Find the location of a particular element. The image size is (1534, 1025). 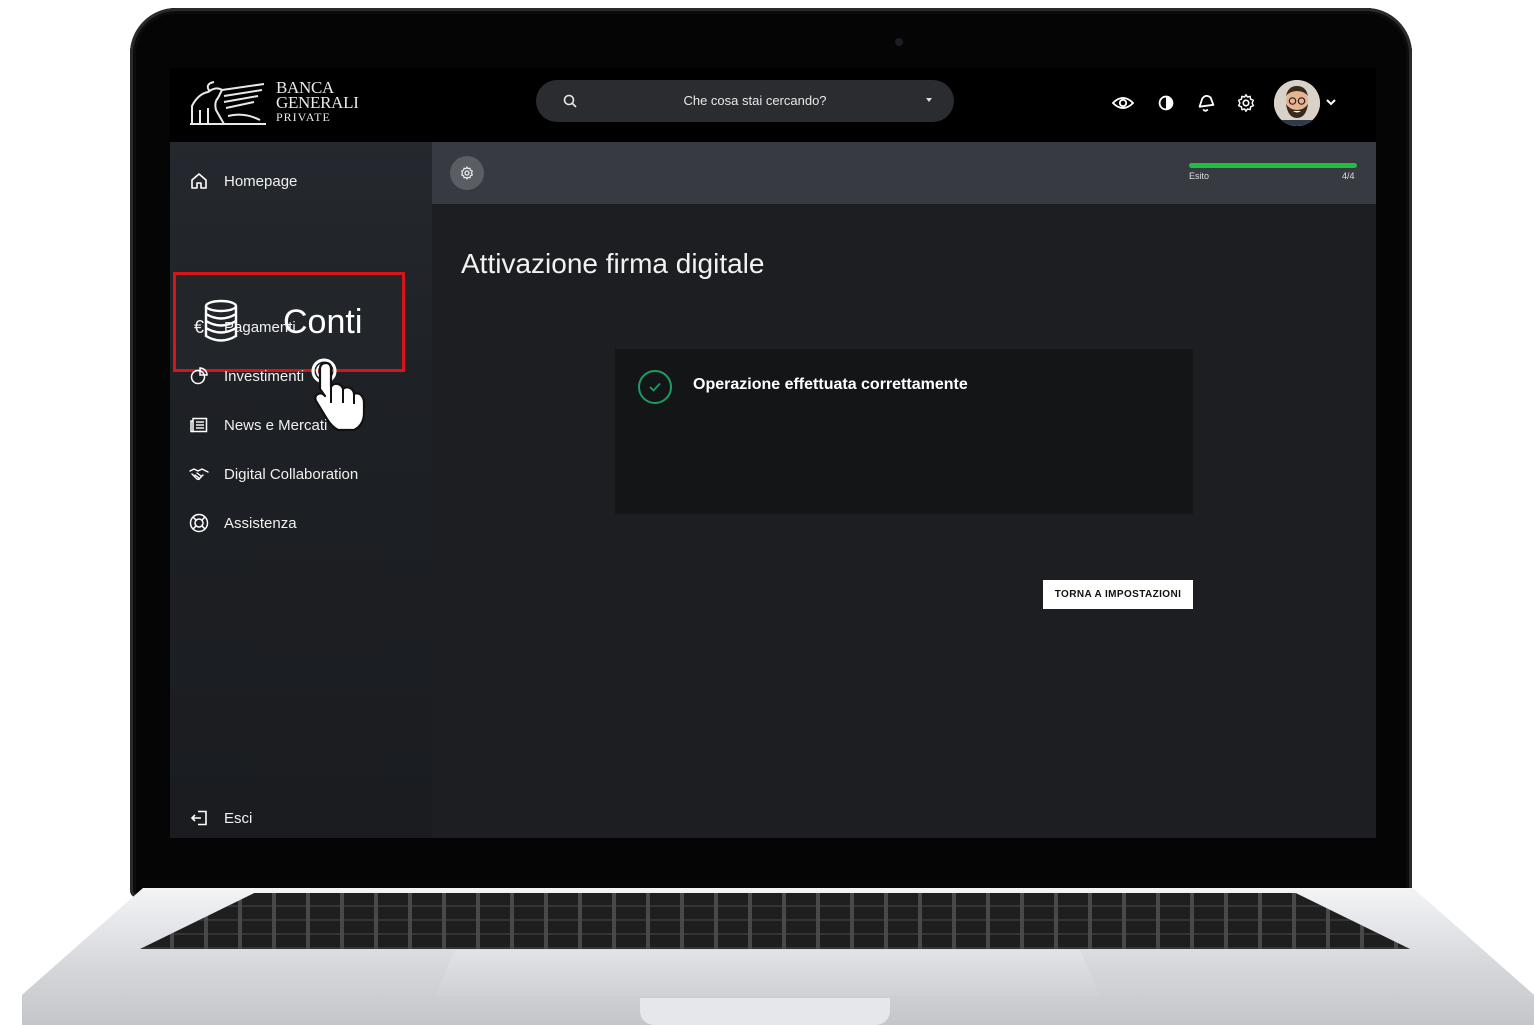

page-title: Attivazione firma digitale is located at coordinates (613, 263).